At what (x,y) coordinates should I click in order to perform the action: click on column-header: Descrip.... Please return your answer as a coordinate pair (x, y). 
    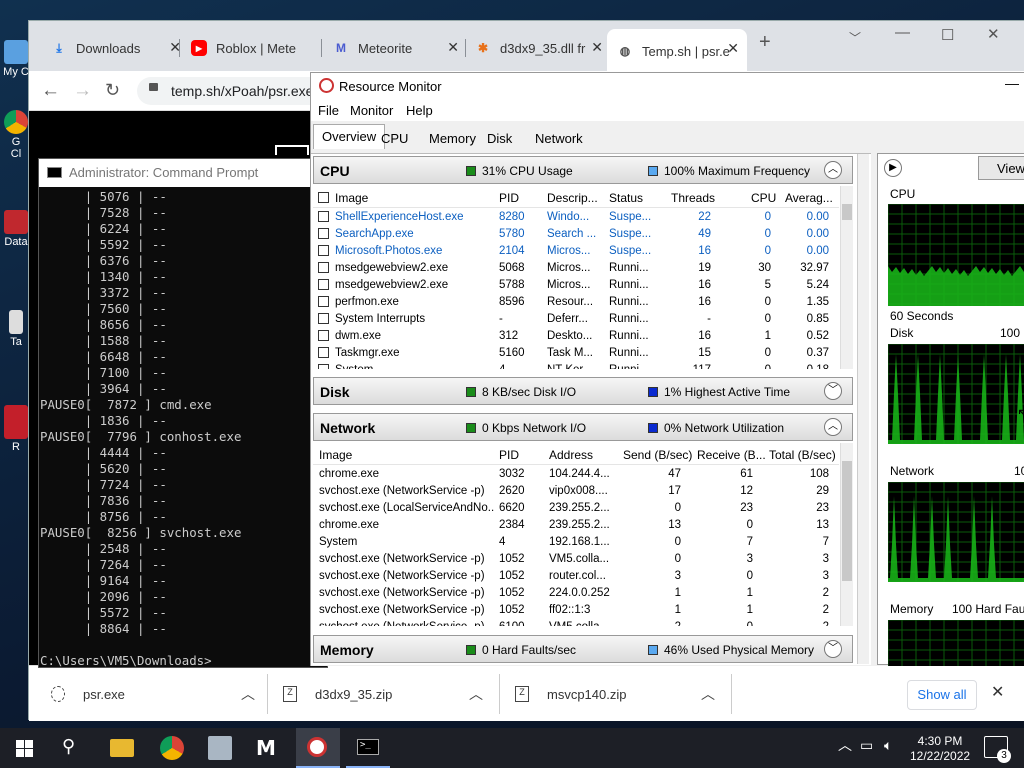
    Looking at the image, I should click on (572, 198).